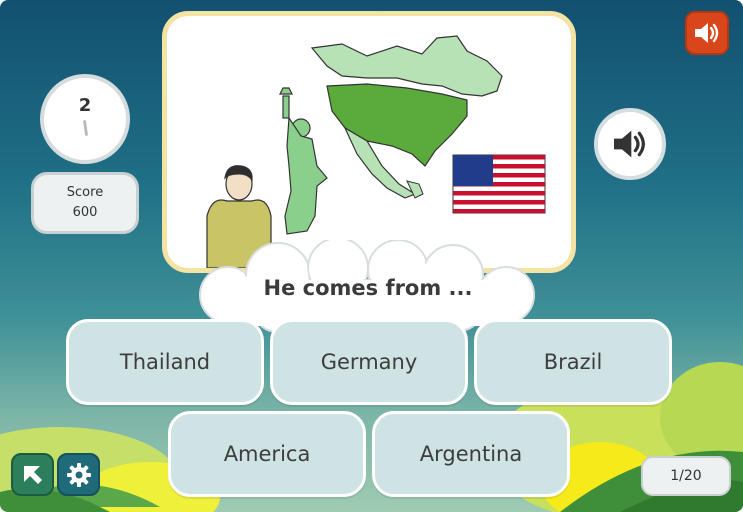 This screenshot has height=512, width=743. What do you see at coordinates (85, 105) in the screenshot?
I see `timer-value: 2` at bounding box center [85, 105].